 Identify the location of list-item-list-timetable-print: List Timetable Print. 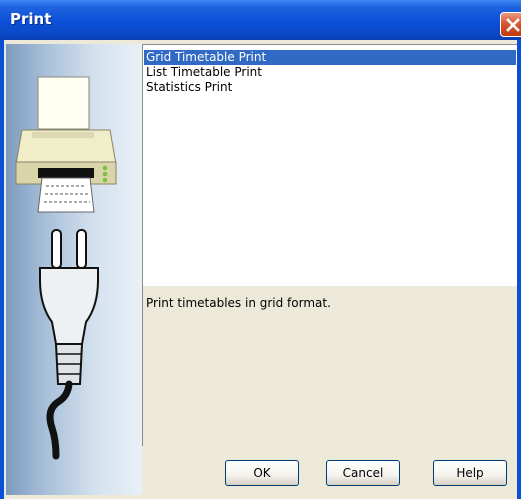
(330, 72).